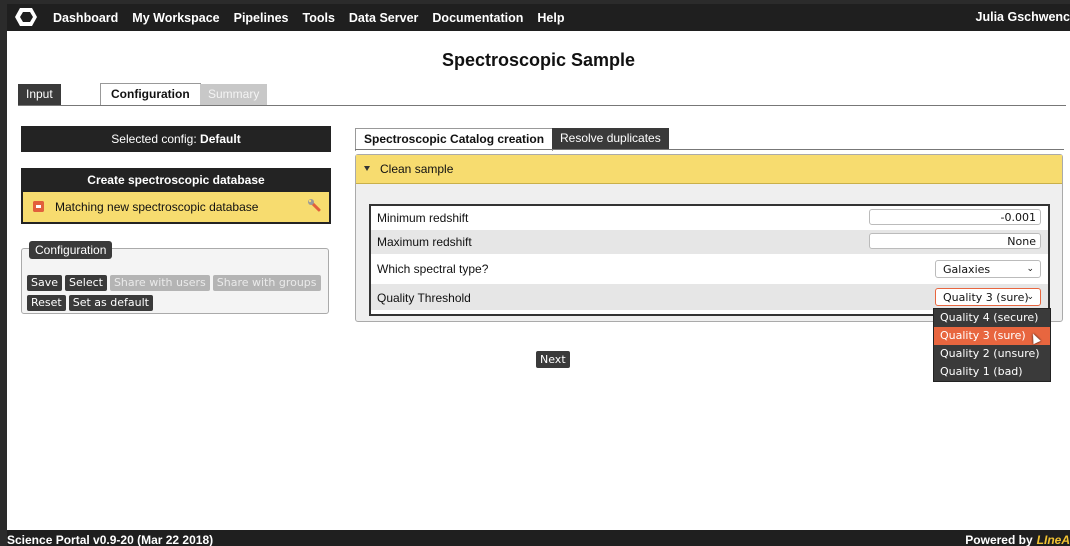 The width and height of the screenshot is (1070, 546). Describe the element at coordinates (709, 169) in the screenshot. I see `clean-sample-header: Clean sample` at that location.